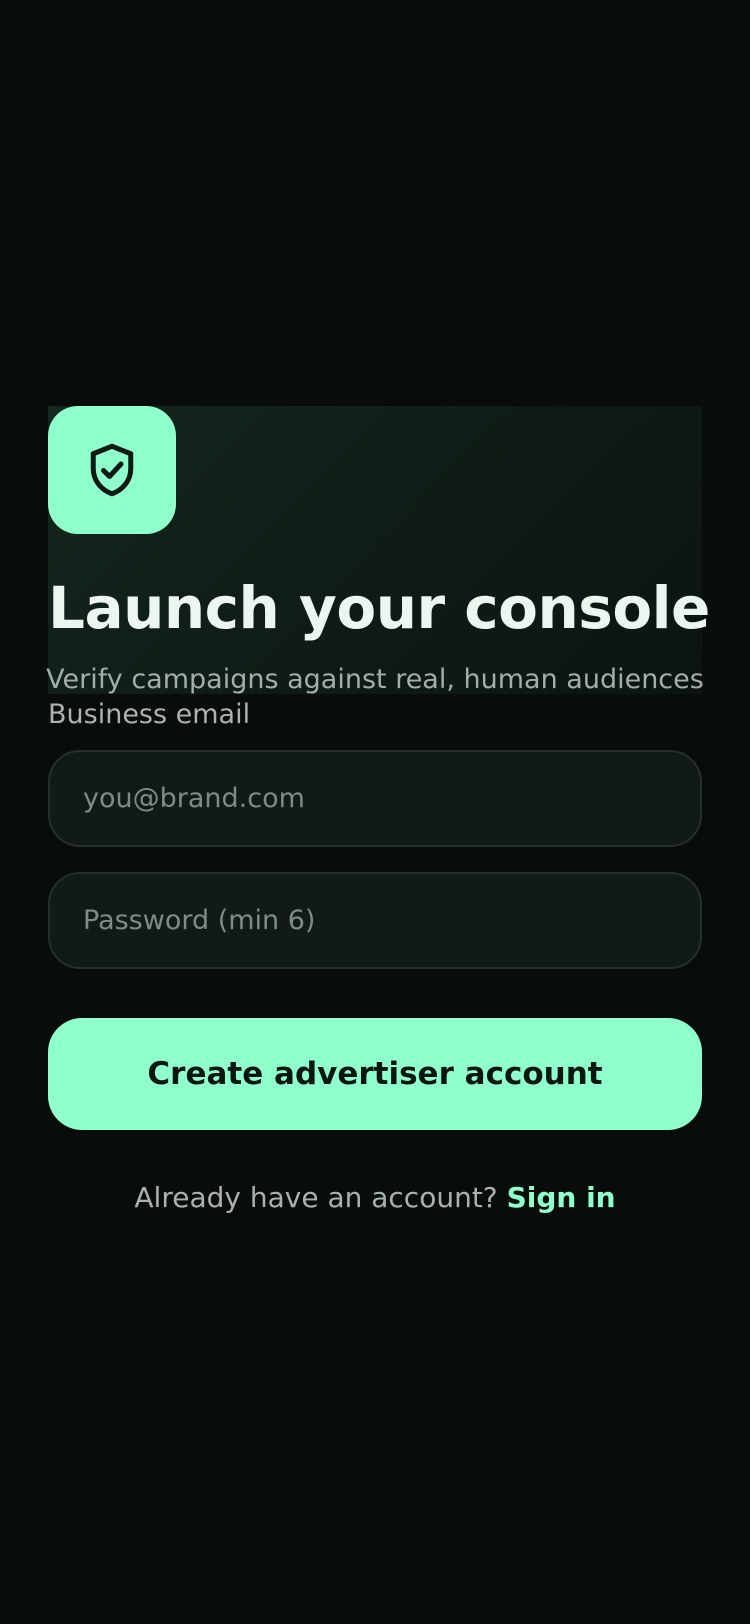  What do you see at coordinates (375, 798) in the screenshot?
I see `email-field` at bounding box center [375, 798].